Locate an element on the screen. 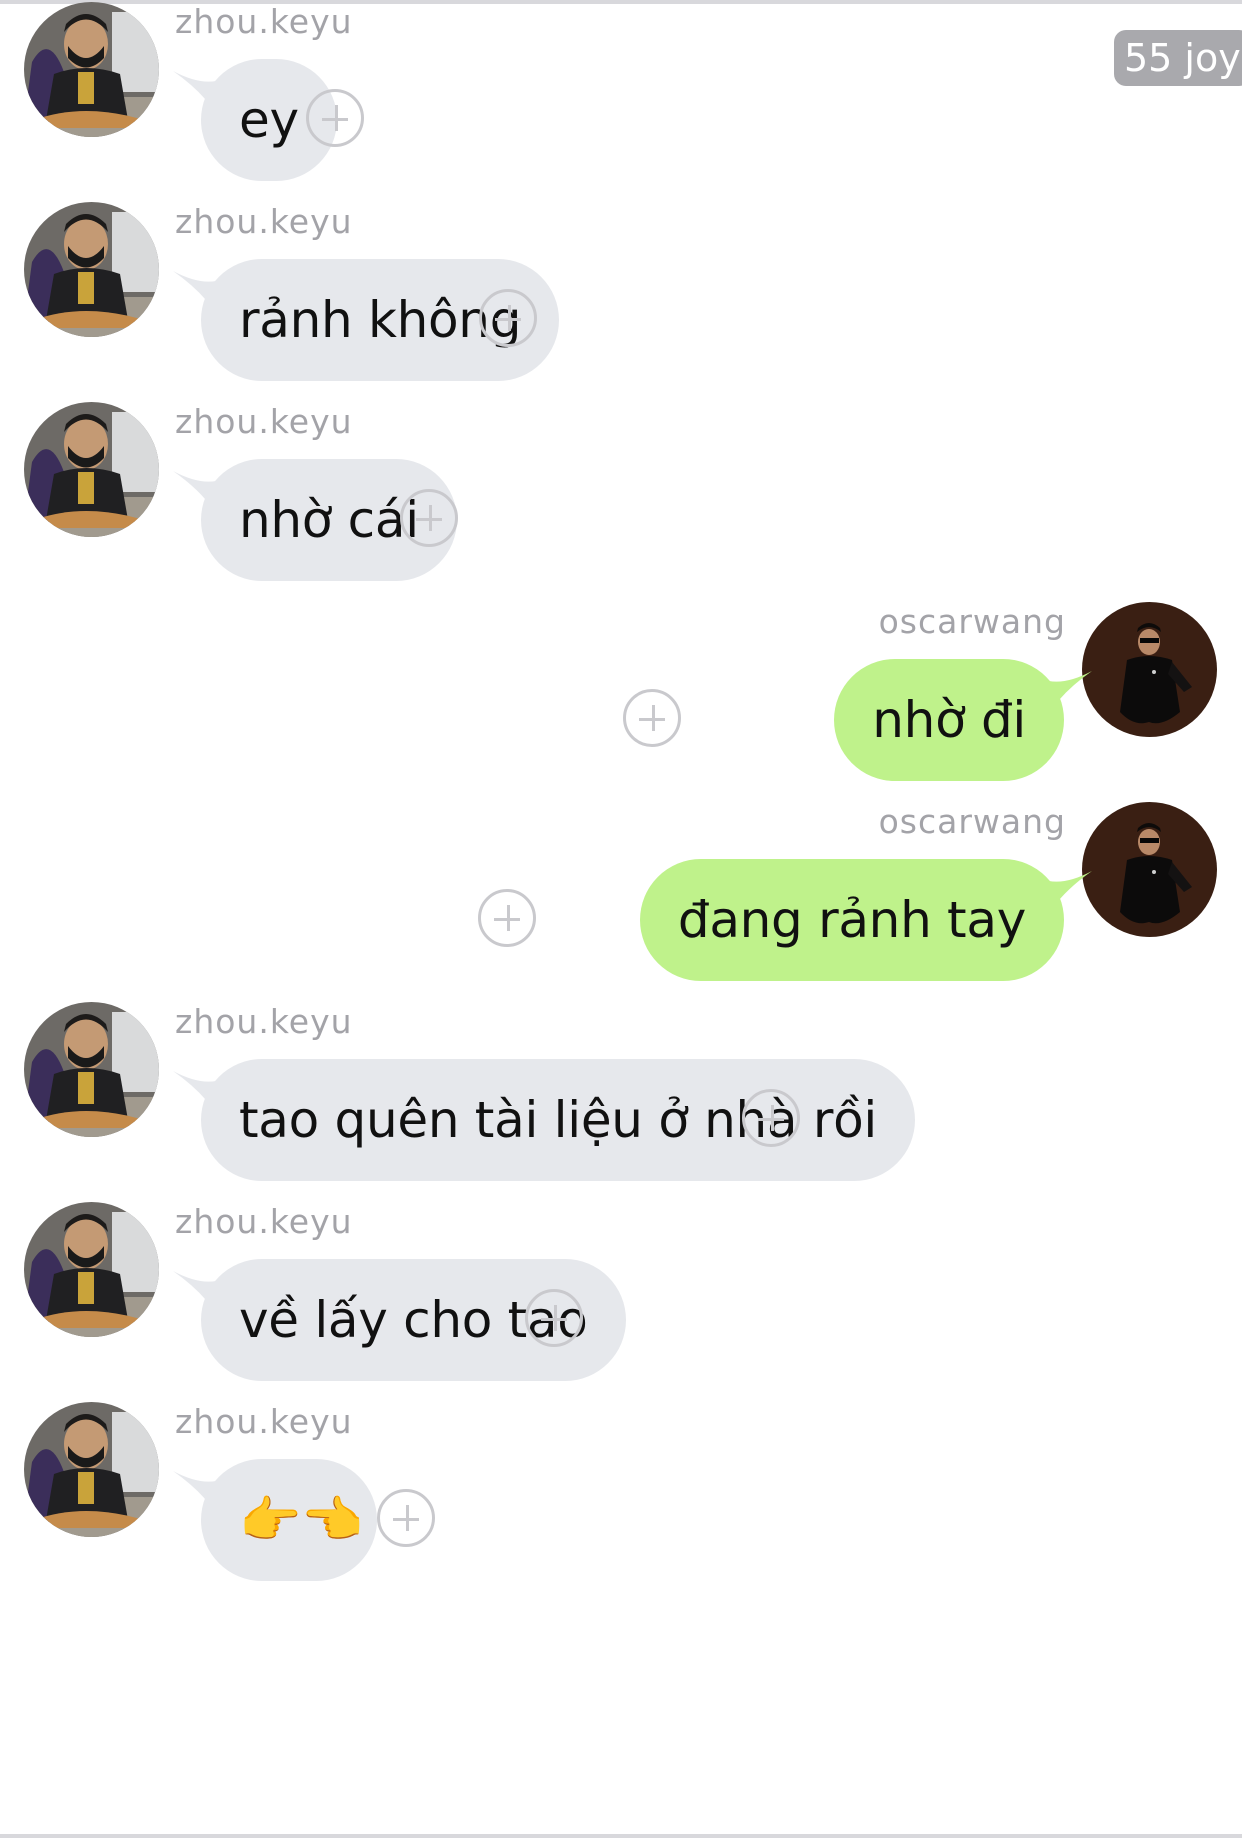 This screenshot has width=1242, height=1842. message-bubble: tao quên tài liệu ở nhà rồi is located at coordinates (558, 1120).